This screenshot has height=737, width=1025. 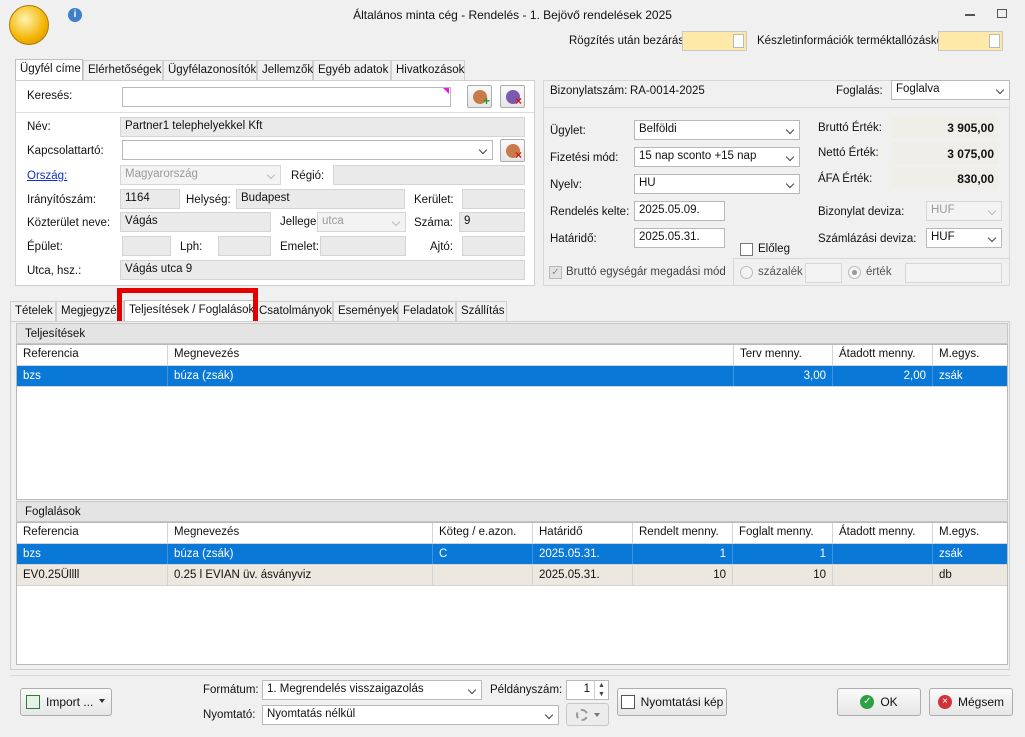 I want to click on language-select: HU, so click(x=717, y=184).